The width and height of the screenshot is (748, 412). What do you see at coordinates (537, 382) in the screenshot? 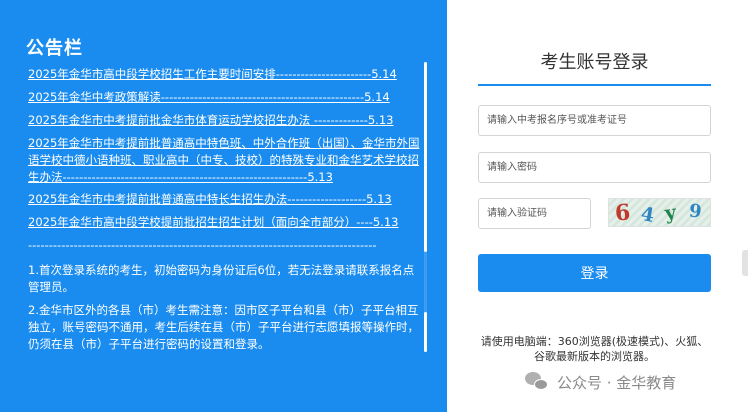
I see `wechat-icon` at bounding box center [537, 382].